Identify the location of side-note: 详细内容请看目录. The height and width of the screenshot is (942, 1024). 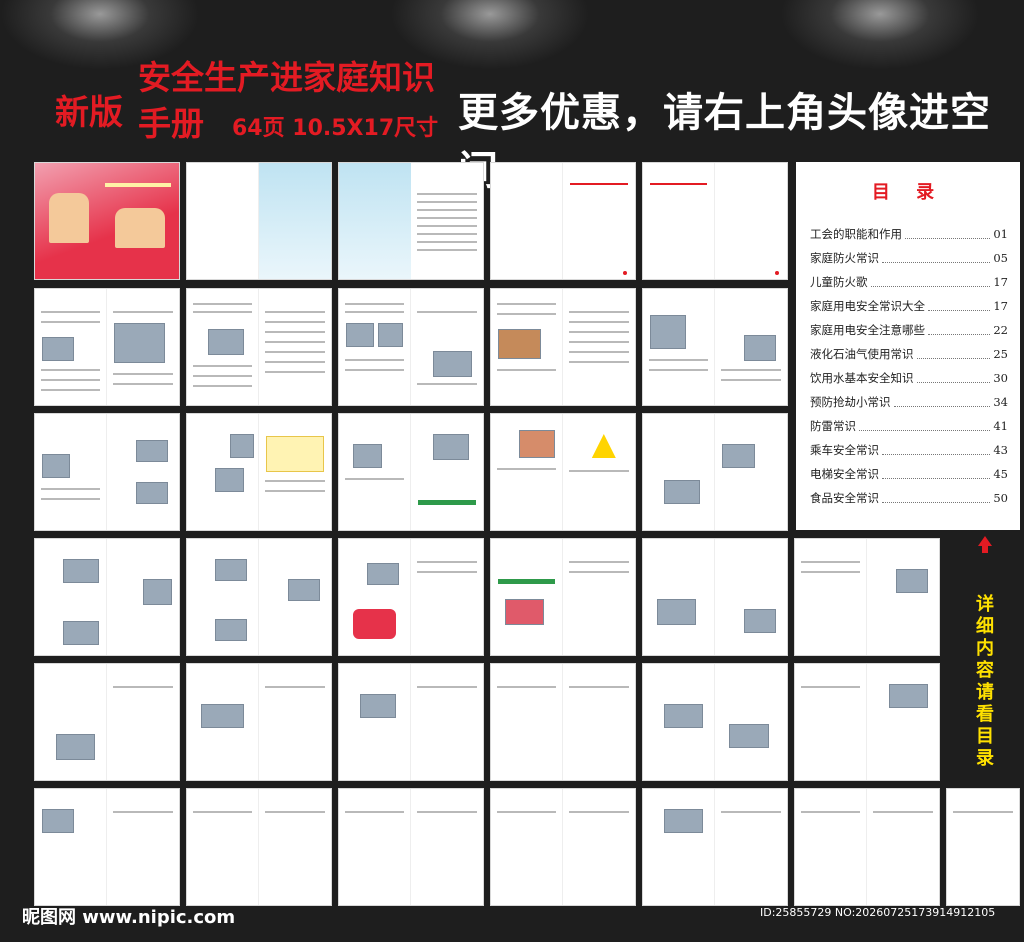
(985, 681).